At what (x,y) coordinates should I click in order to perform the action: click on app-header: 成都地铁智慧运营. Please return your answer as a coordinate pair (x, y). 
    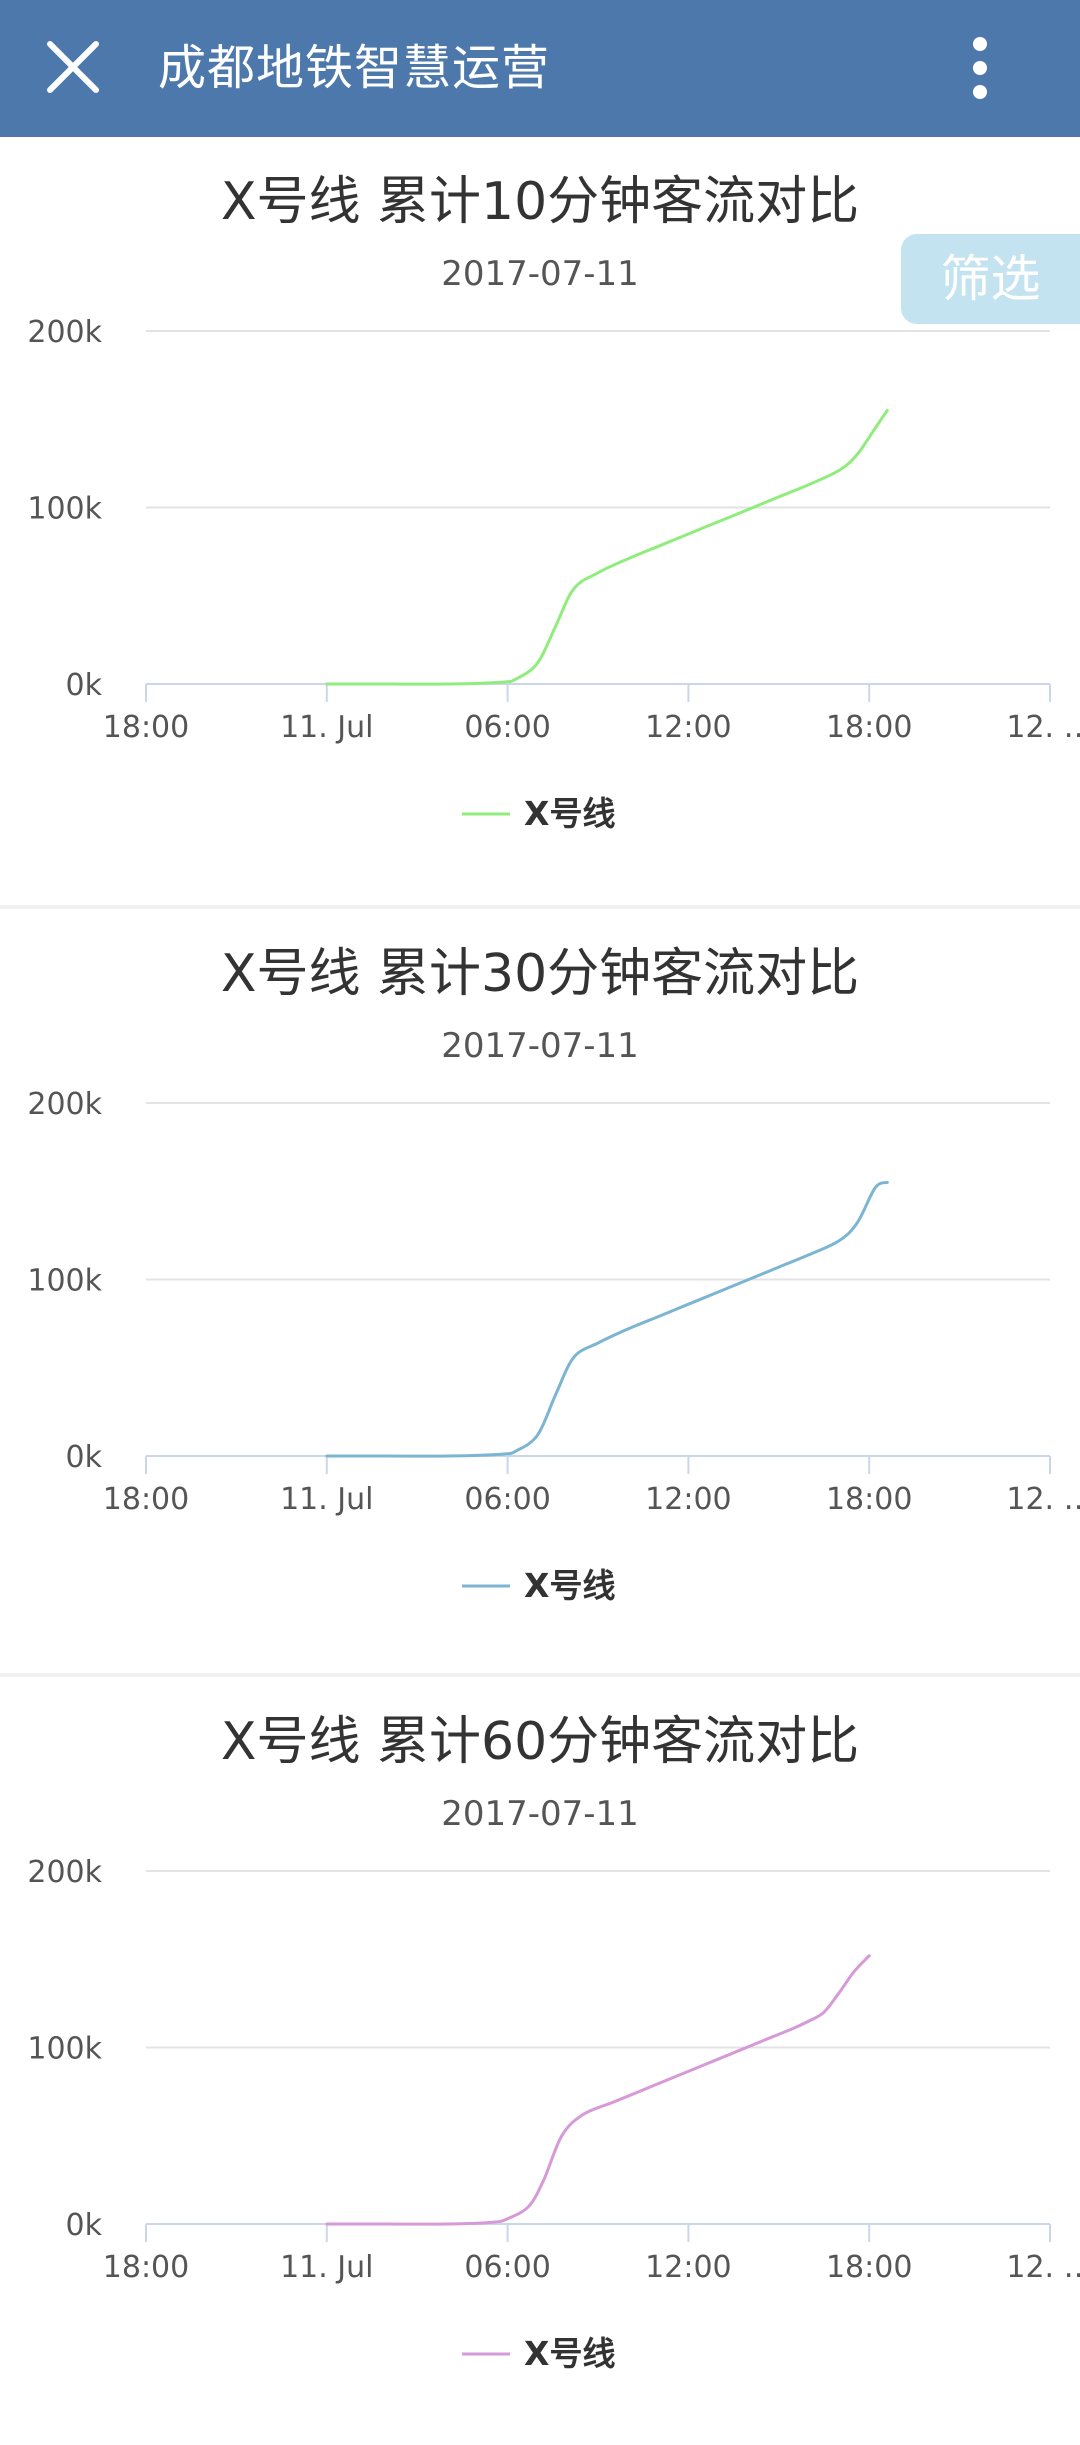
    Looking at the image, I should click on (540, 68).